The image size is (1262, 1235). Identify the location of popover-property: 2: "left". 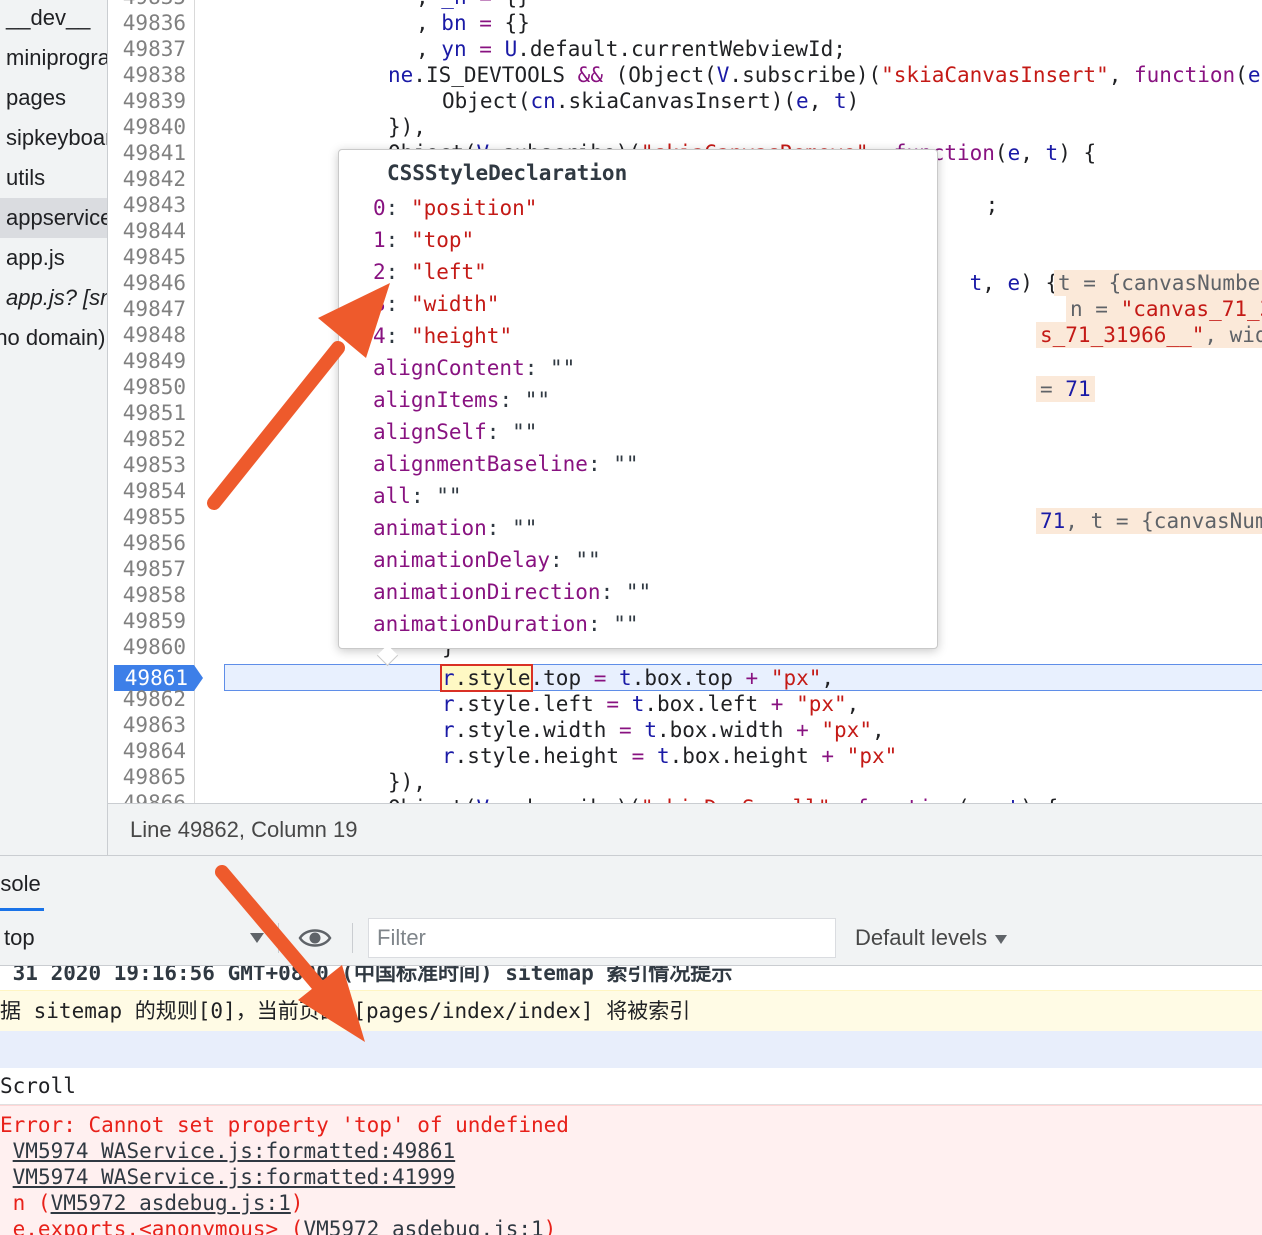
(430, 272).